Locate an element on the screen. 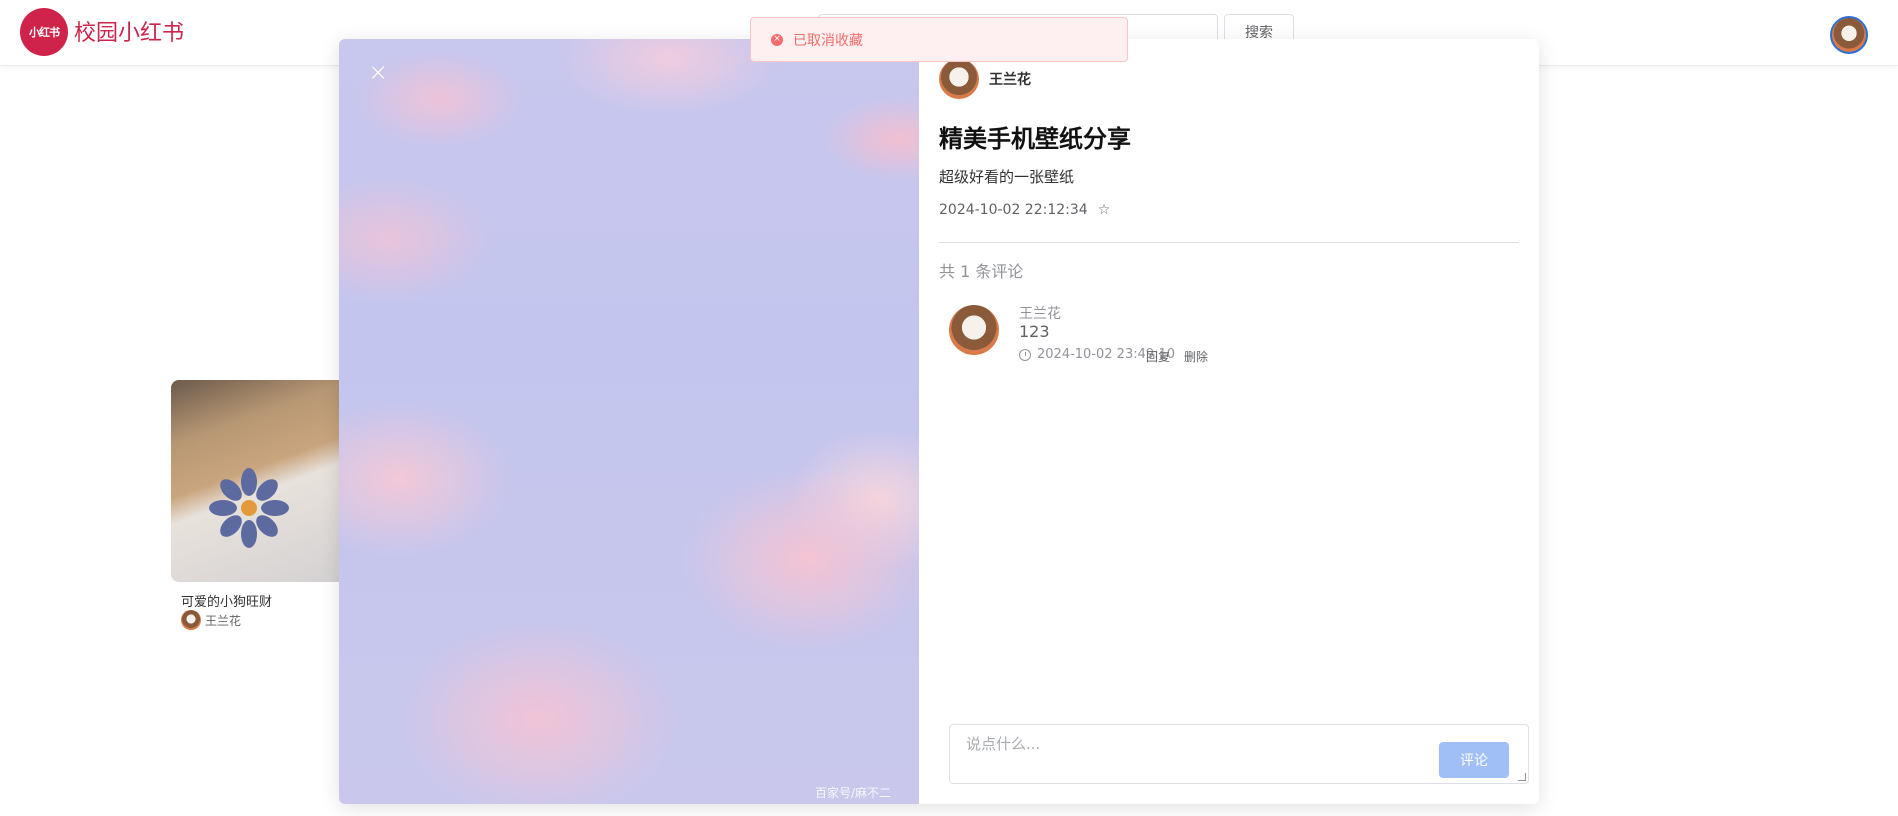 The height and width of the screenshot is (816, 1898). comment-count: 共 1 条评论 is located at coordinates (981, 271).